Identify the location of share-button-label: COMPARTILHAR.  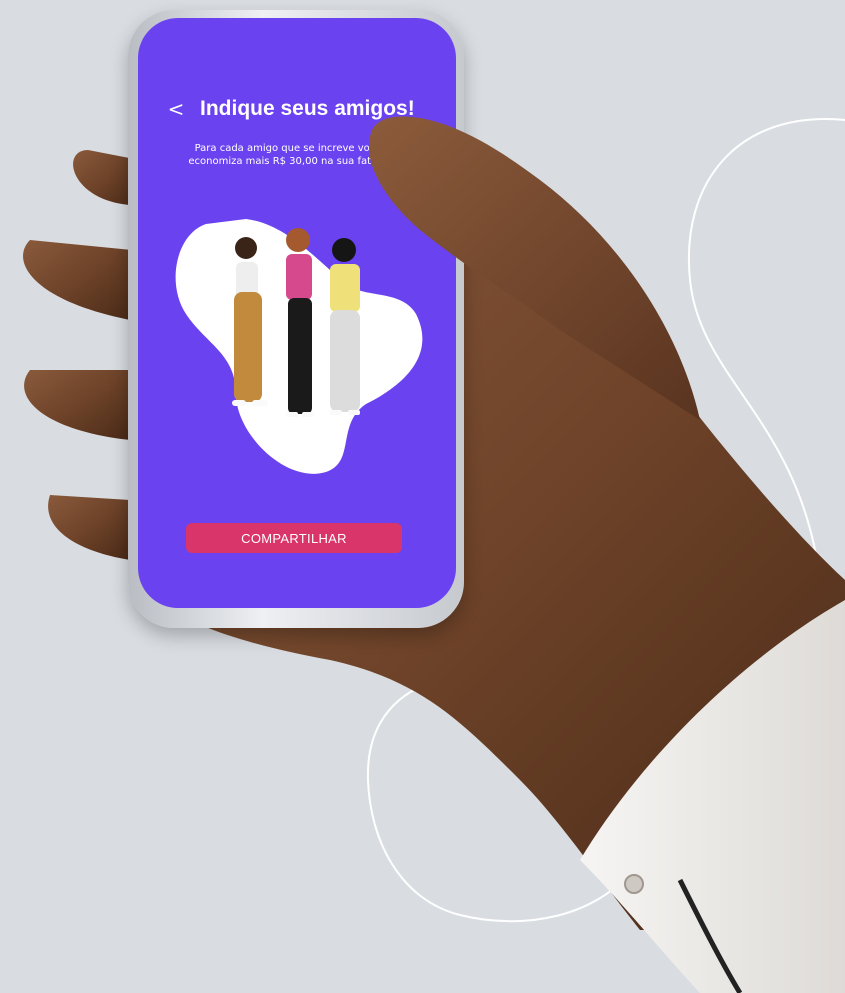
(294, 538).